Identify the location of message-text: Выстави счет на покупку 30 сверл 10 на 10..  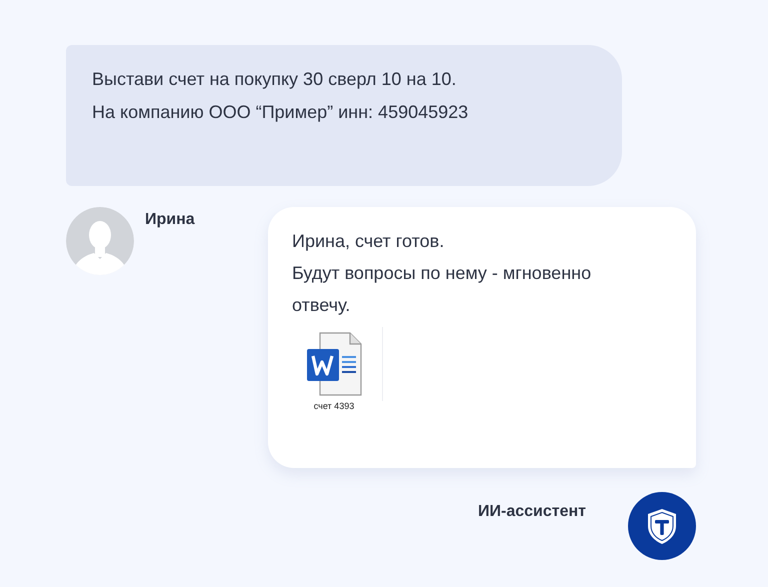
(275, 79).